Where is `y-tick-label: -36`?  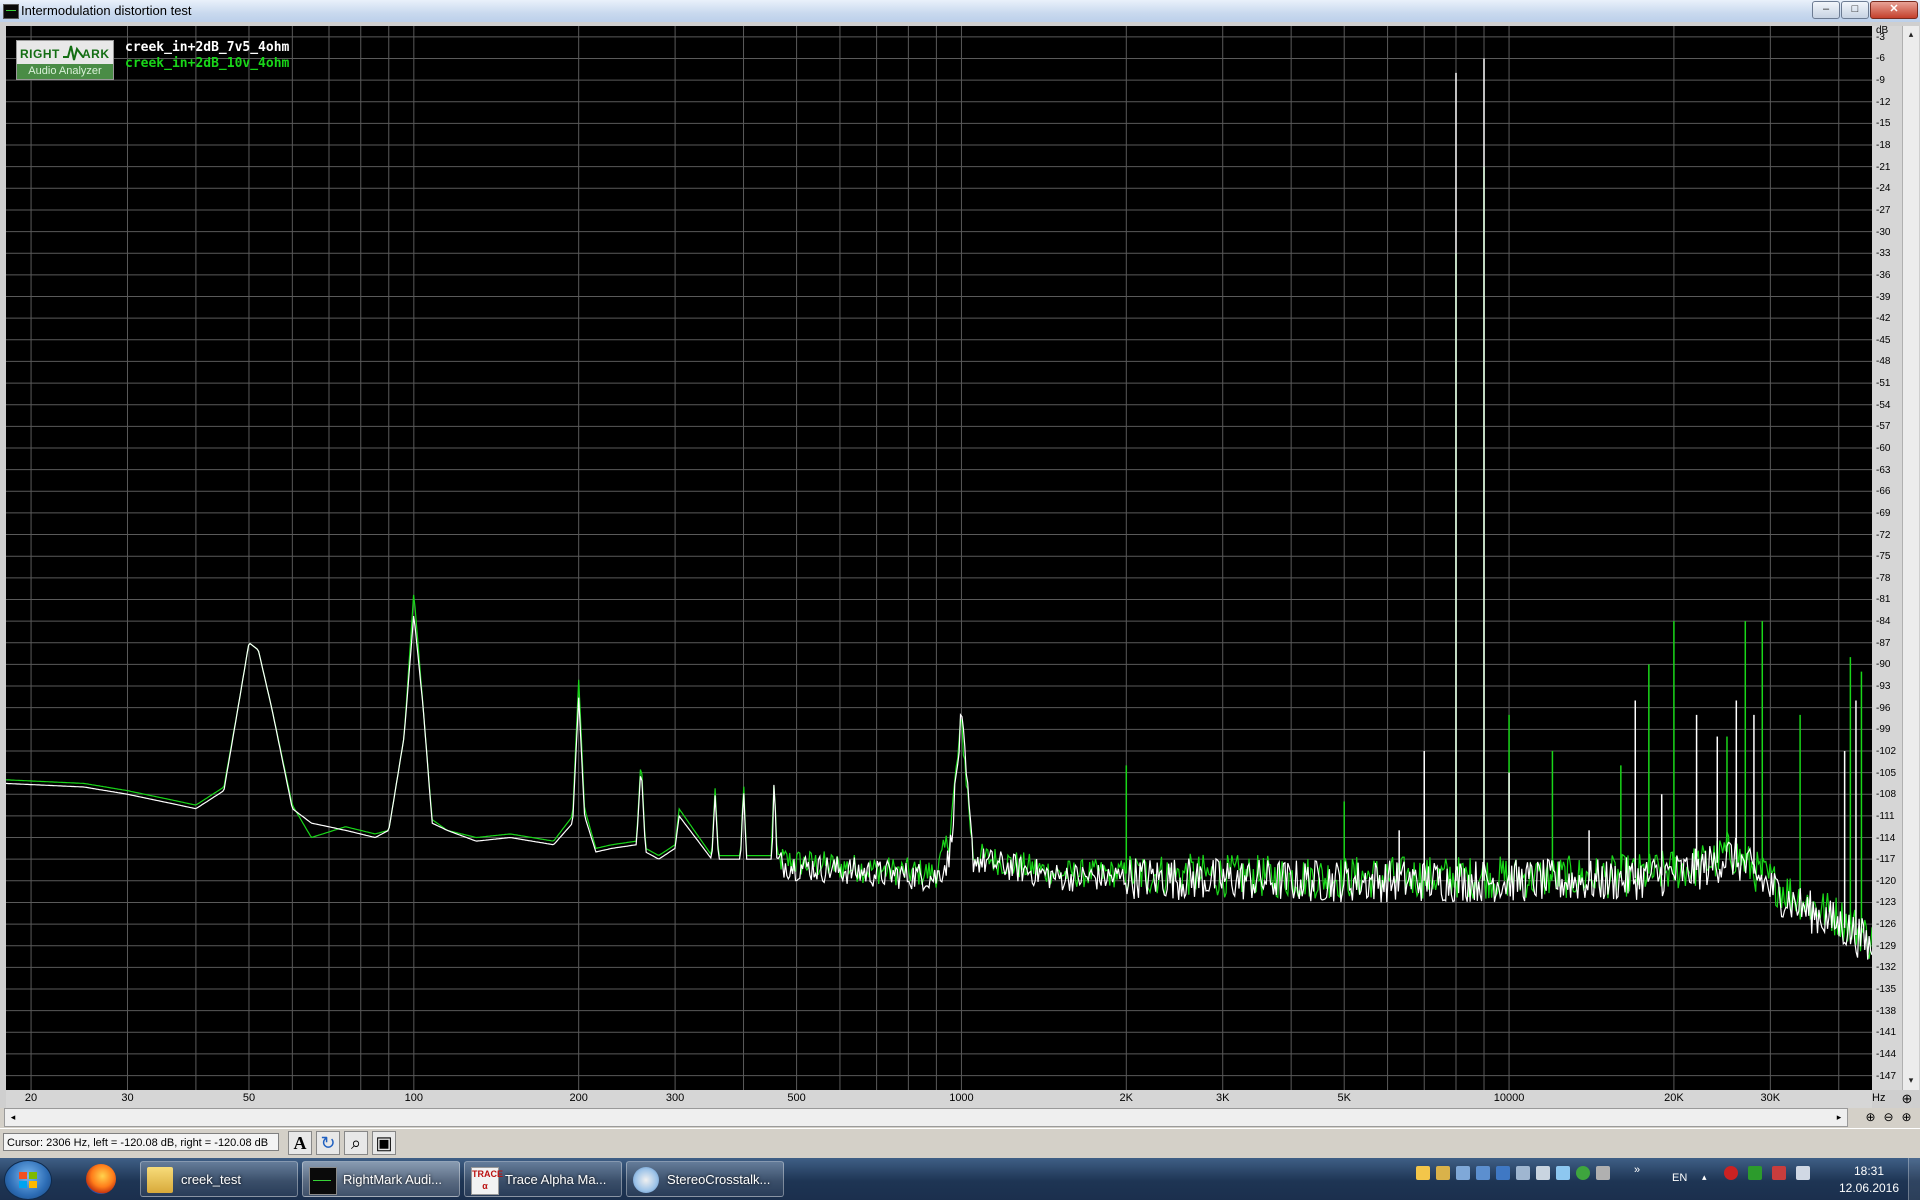 y-tick-label: -36 is located at coordinates (1883, 275).